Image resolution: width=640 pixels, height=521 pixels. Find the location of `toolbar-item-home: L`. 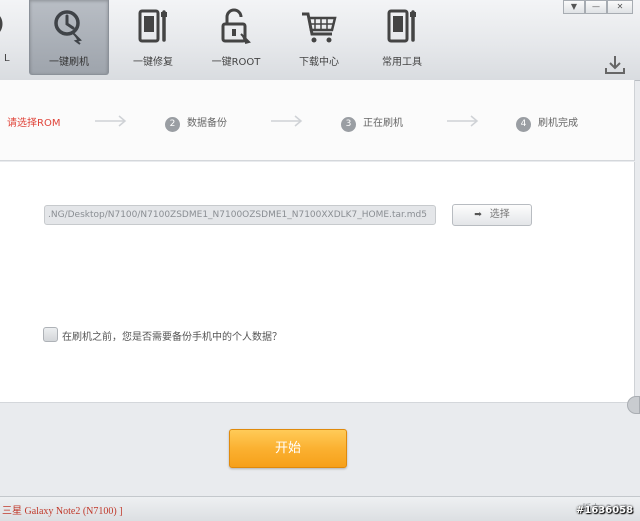

toolbar-item-home: L is located at coordinates (14, 37).